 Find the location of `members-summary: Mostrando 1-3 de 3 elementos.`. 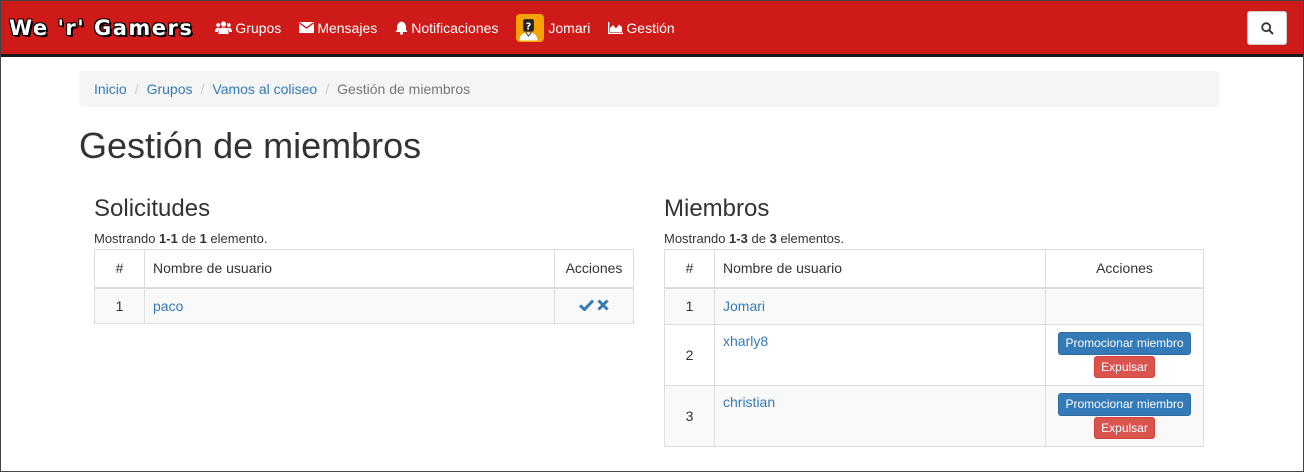

members-summary: Mostrando 1-3 de 3 elementos. is located at coordinates (754, 238).